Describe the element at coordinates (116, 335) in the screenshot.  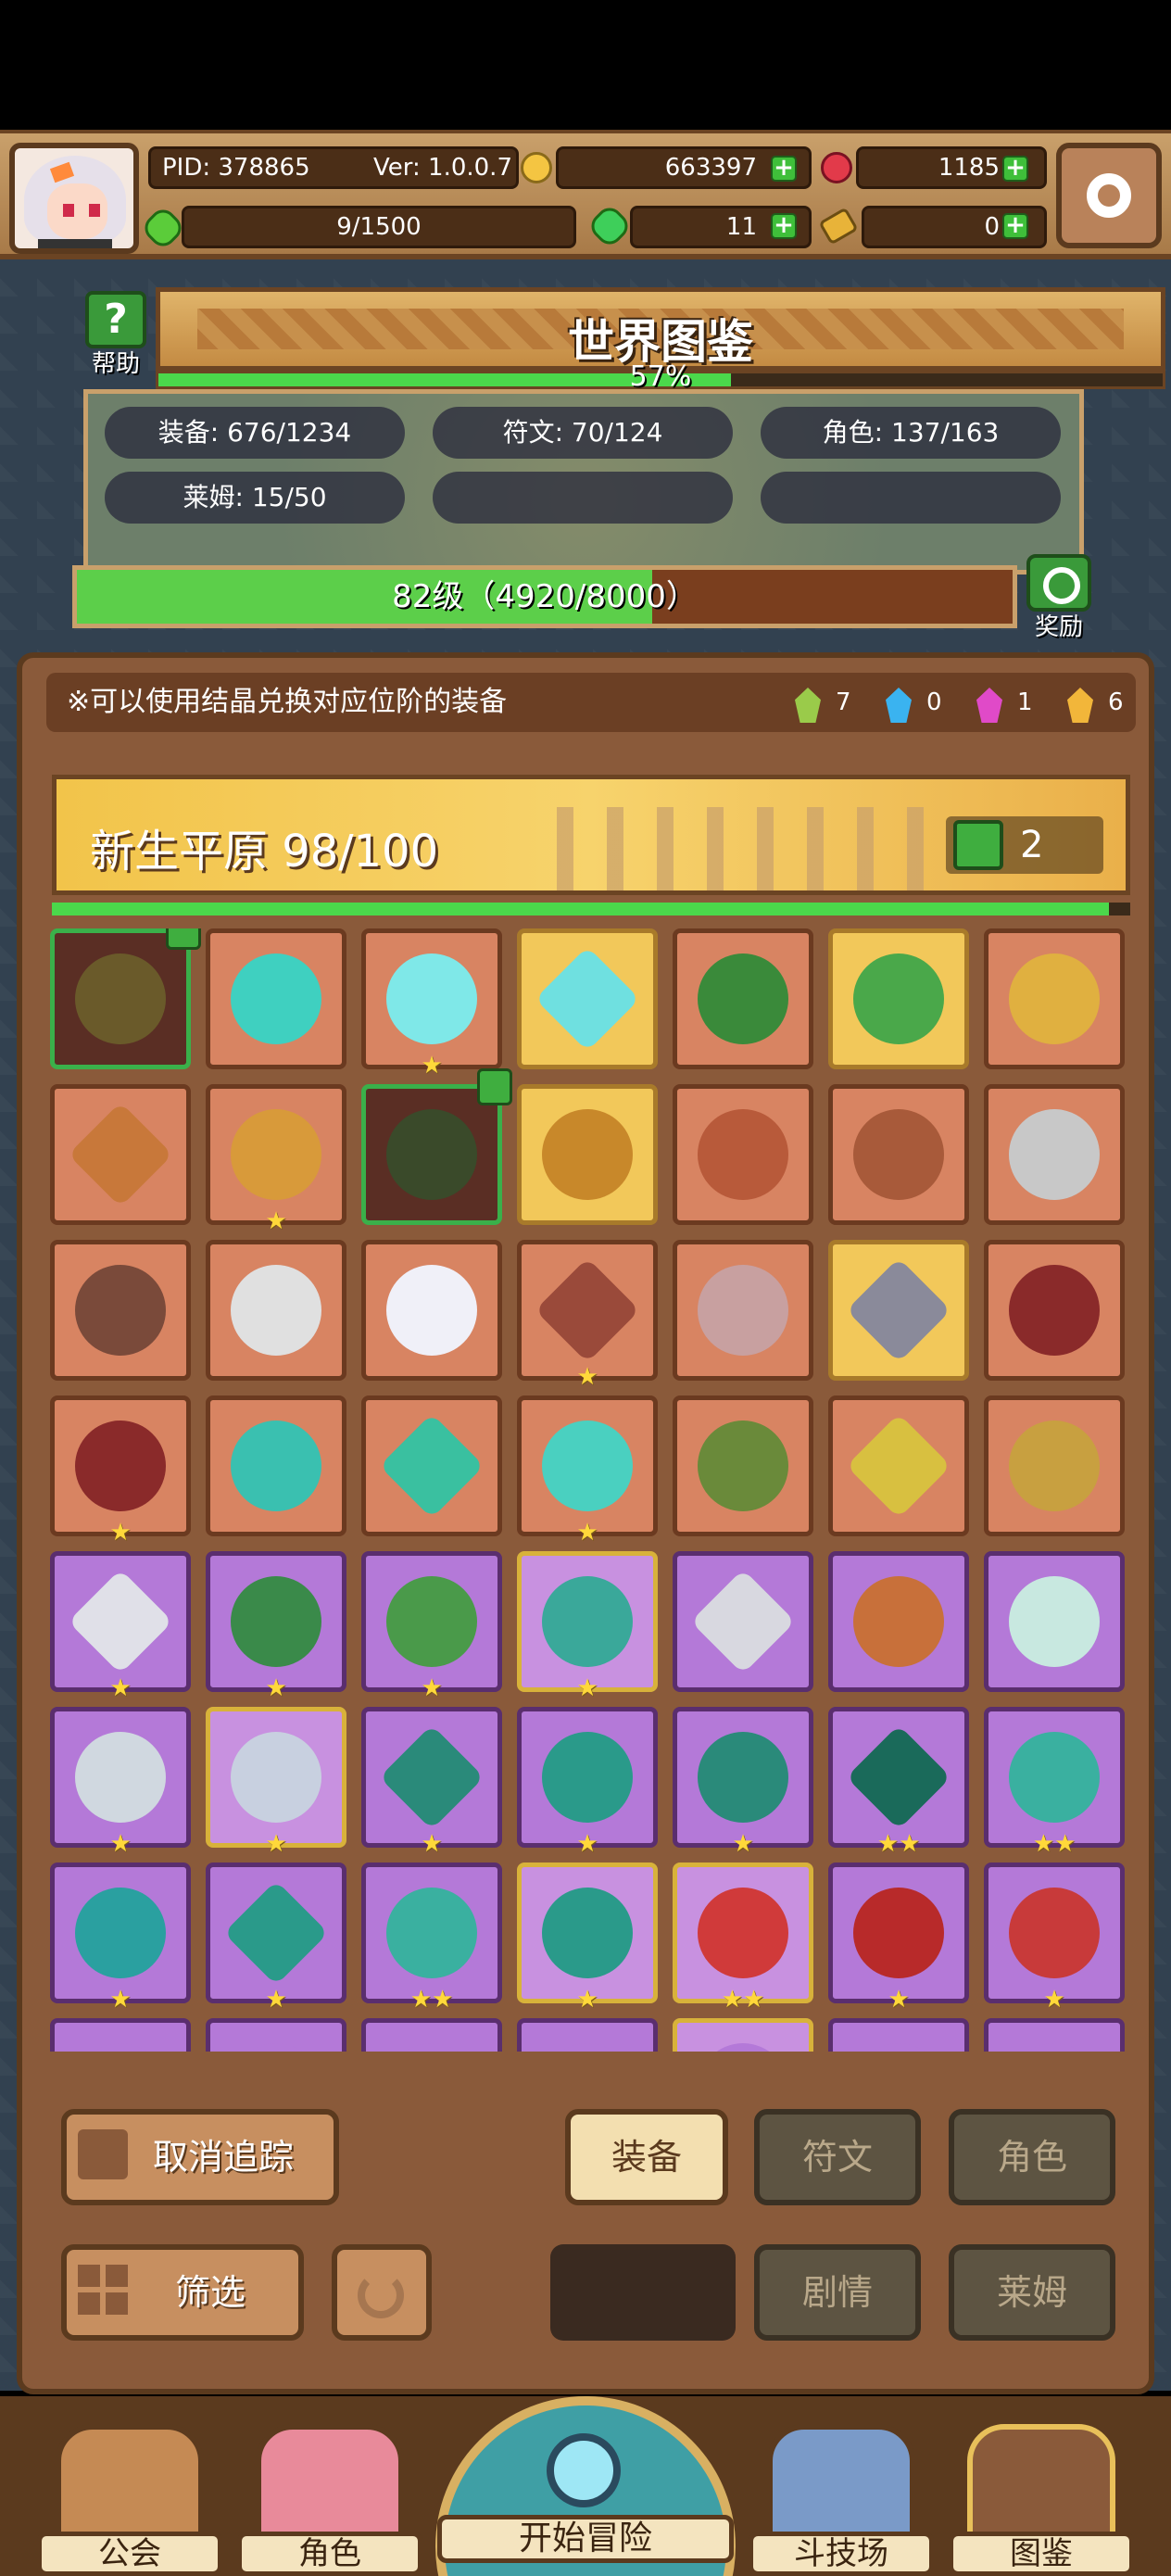
I see `help-button: ? 帮助` at that location.